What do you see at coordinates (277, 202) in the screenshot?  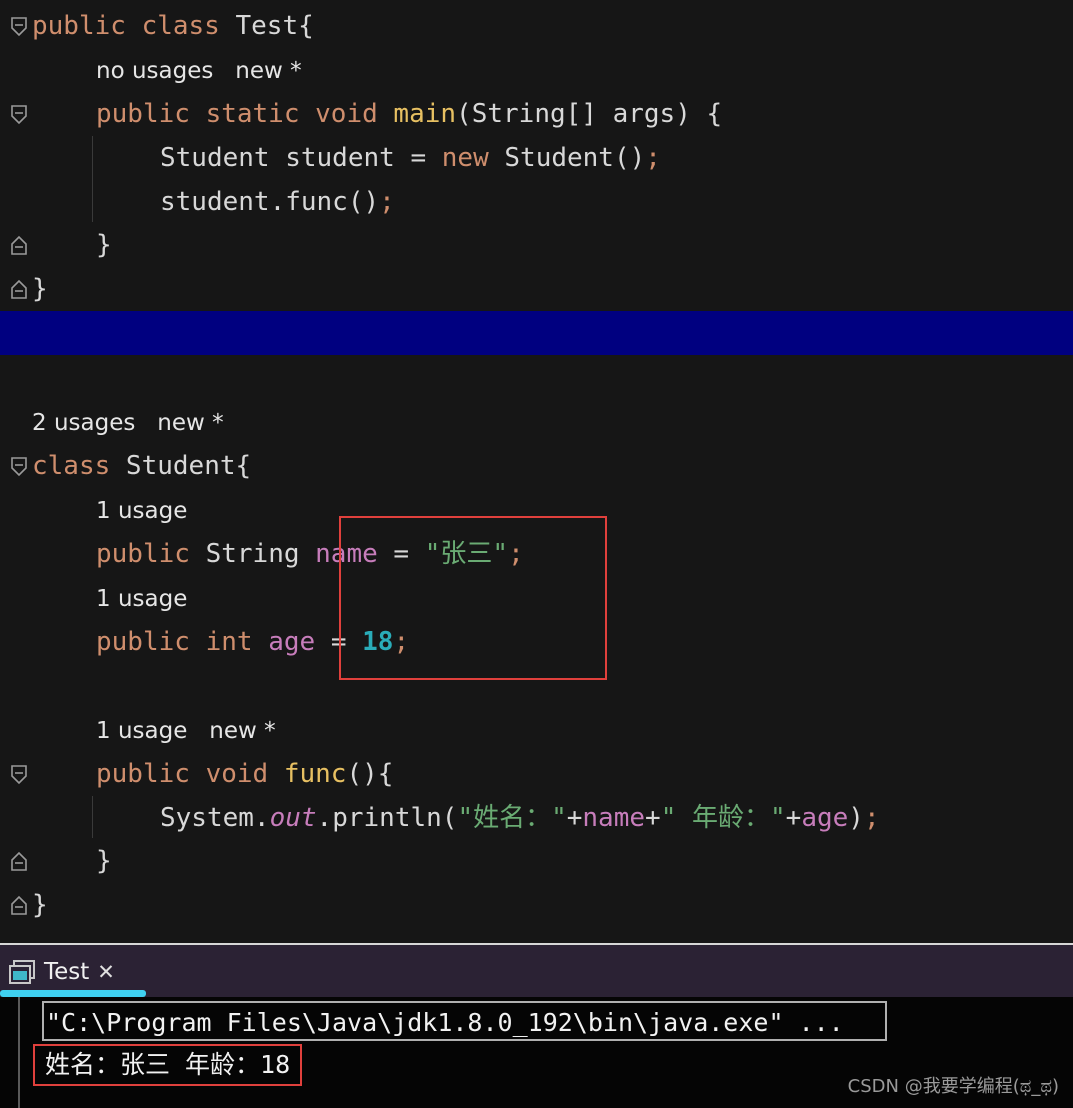 I see `code-line-call-func: student.func();` at bounding box center [277, 202].